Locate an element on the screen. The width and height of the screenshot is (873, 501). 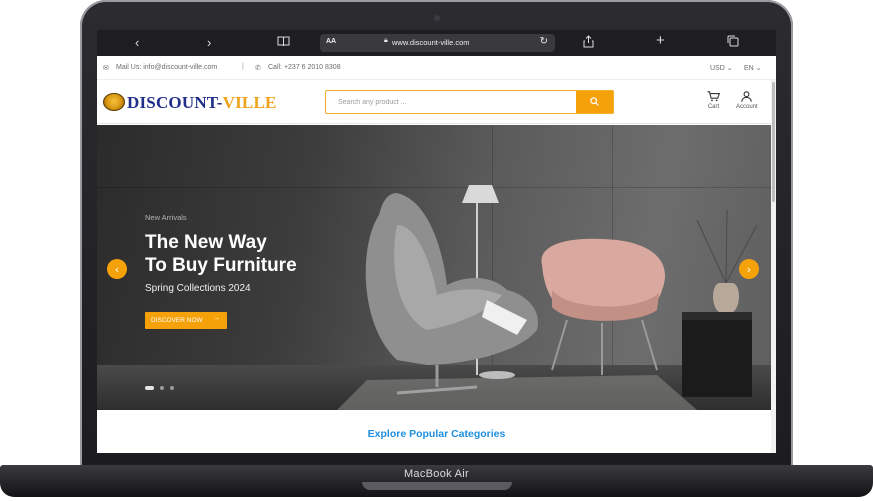
page-scrollbar is located at coordinates (773, 266).